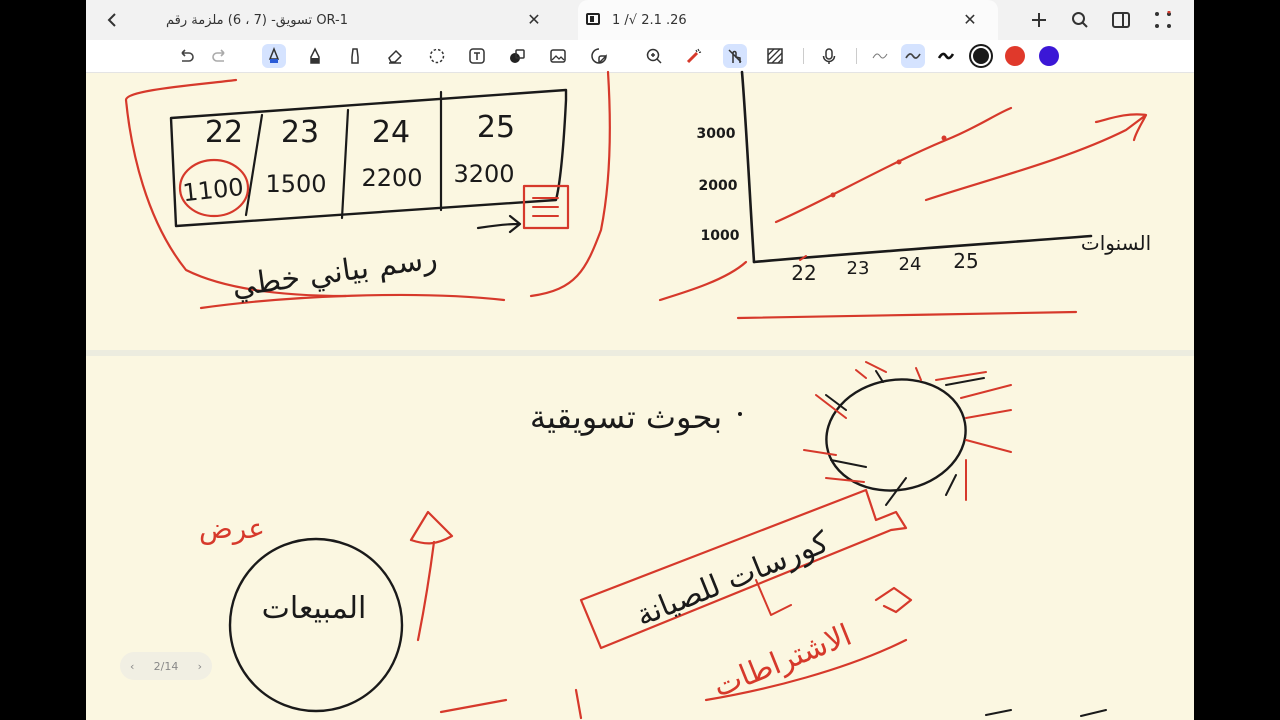  I want to click on x-tick-label: 24, so click(910, 264).